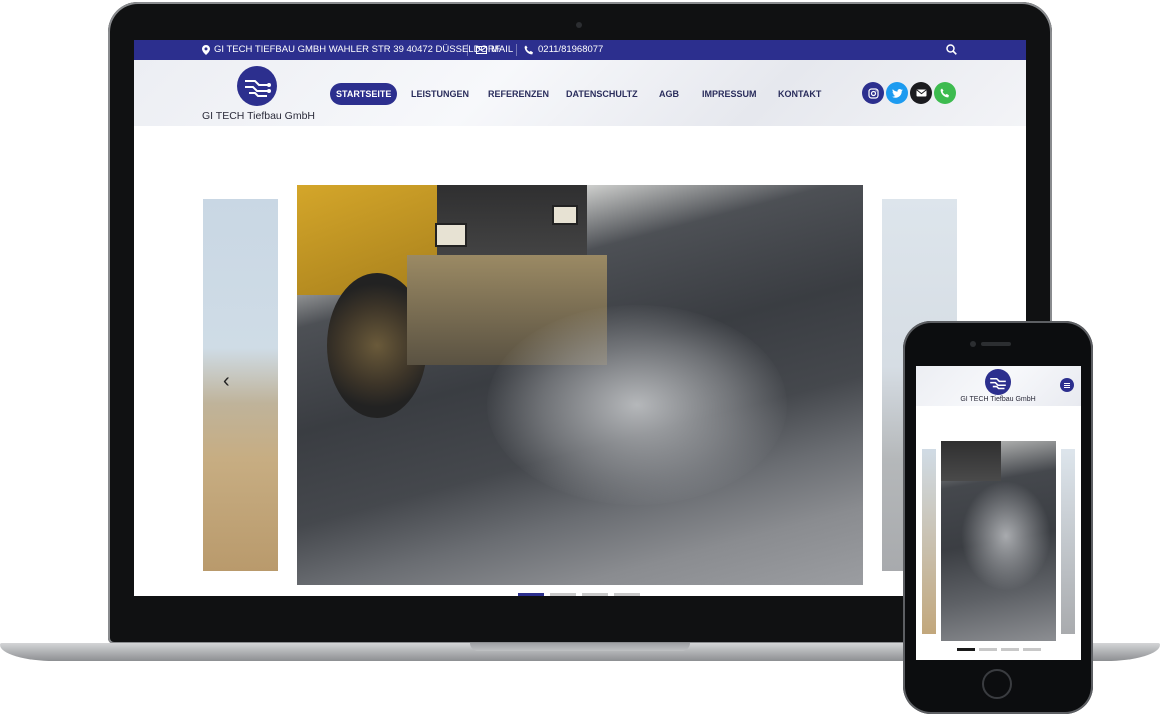  I want to click on nav-startseite: STARTSEITE, so click(364, 94).